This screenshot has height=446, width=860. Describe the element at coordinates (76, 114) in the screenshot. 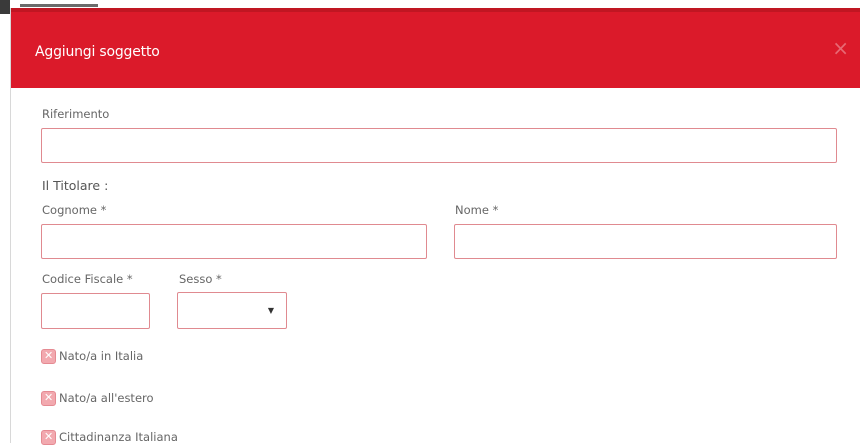

I see `riferimento-label: Riferimento` at that location.